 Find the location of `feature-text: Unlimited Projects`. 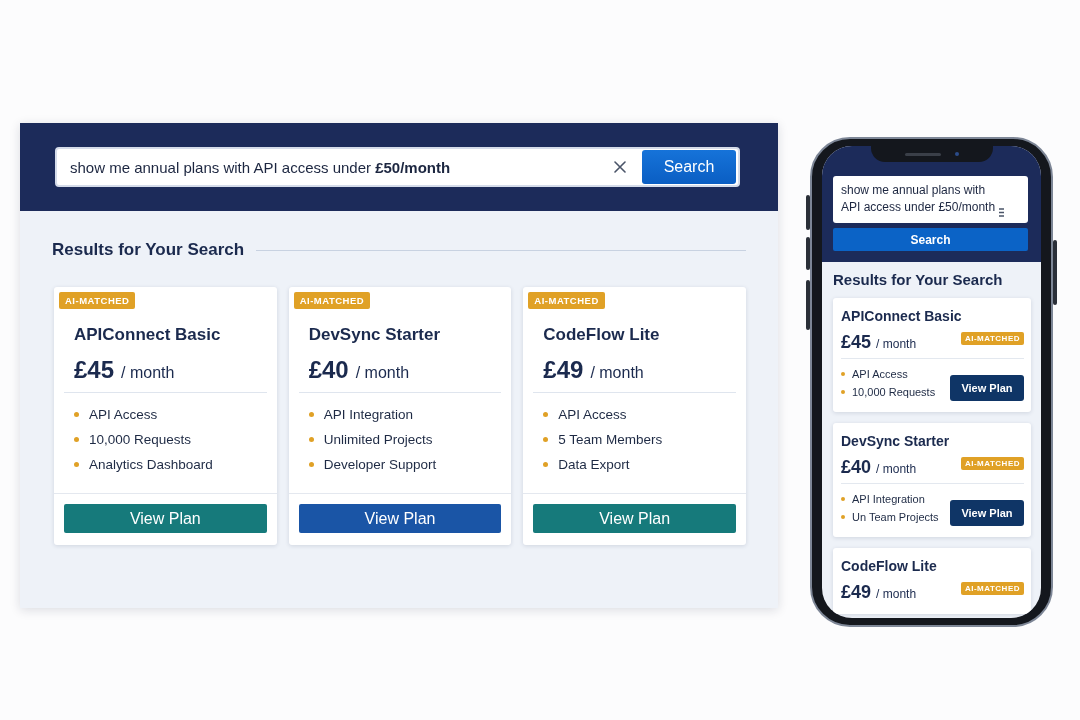

feature-text: Unlimited Projects is located at coordinates (378, 439).